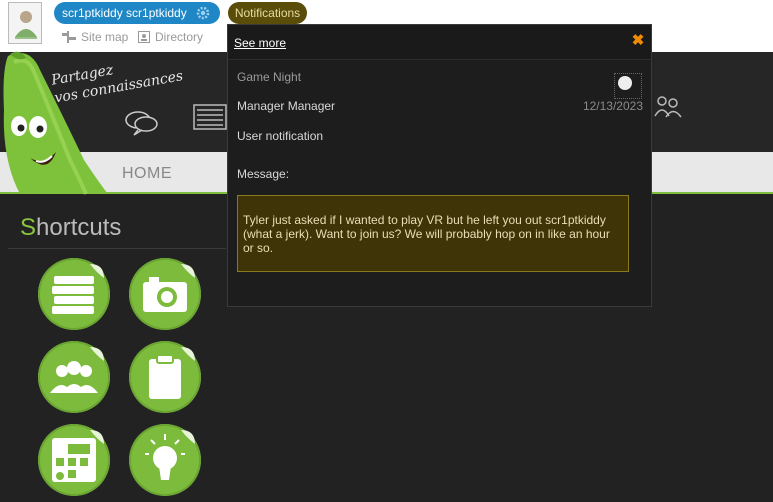  I want to click on camera-icon, so click(169, 288).